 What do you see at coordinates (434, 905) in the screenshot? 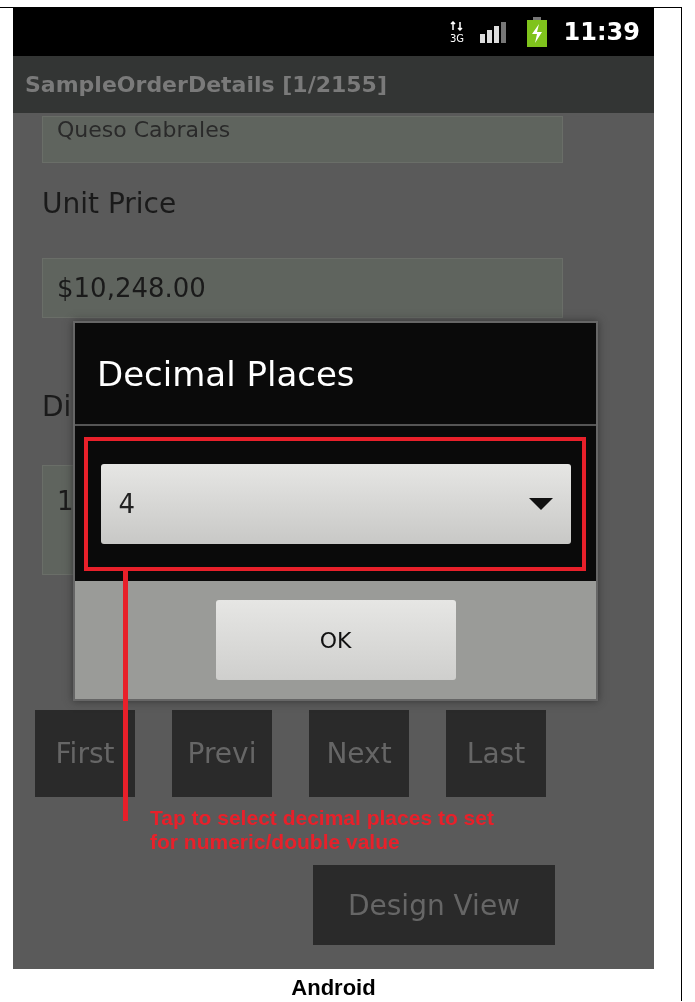
I see `design-view-button: Design View` at bounding box center [434, 905].